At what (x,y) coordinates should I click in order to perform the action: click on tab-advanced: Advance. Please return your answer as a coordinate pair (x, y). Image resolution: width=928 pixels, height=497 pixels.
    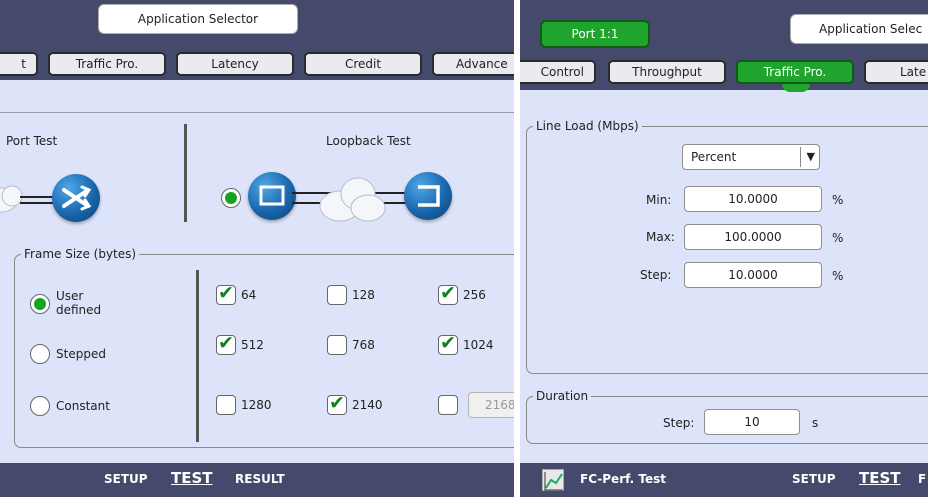
    Looking at the image, I should click on (473, 64).